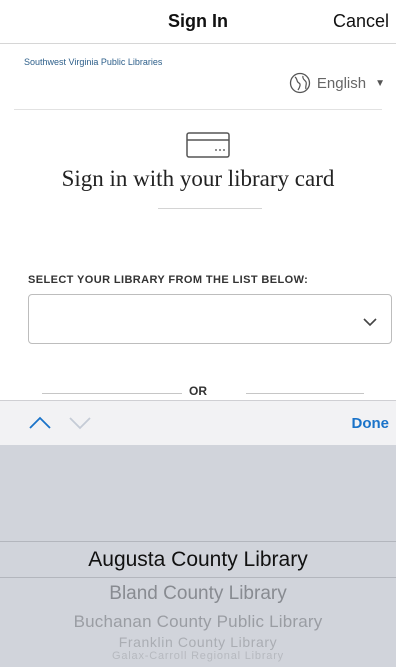 The image size is (396, 667). What do you see at coordinates (305, 393) in the screenshot?
I see `or-line-right` at bounding box center [305, 393].